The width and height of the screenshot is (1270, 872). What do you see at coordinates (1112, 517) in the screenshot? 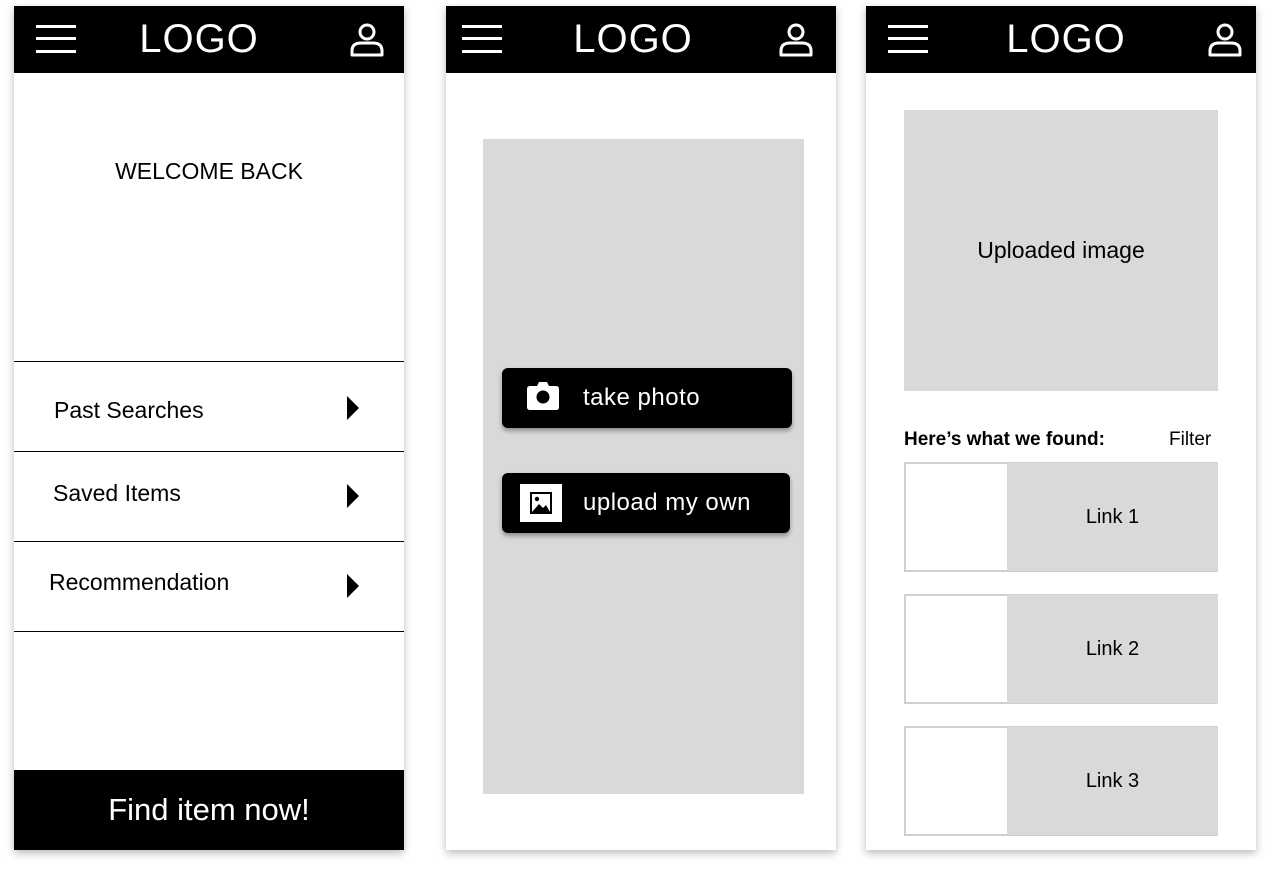
I see `result-link: Link 1` at bounding box center [1112, 517].